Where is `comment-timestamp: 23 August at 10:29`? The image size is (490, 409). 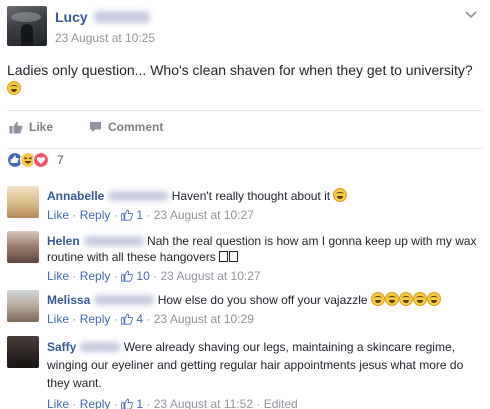
comment-timestamp: 23 August at 10:29 is located at coordinates (204, 319).